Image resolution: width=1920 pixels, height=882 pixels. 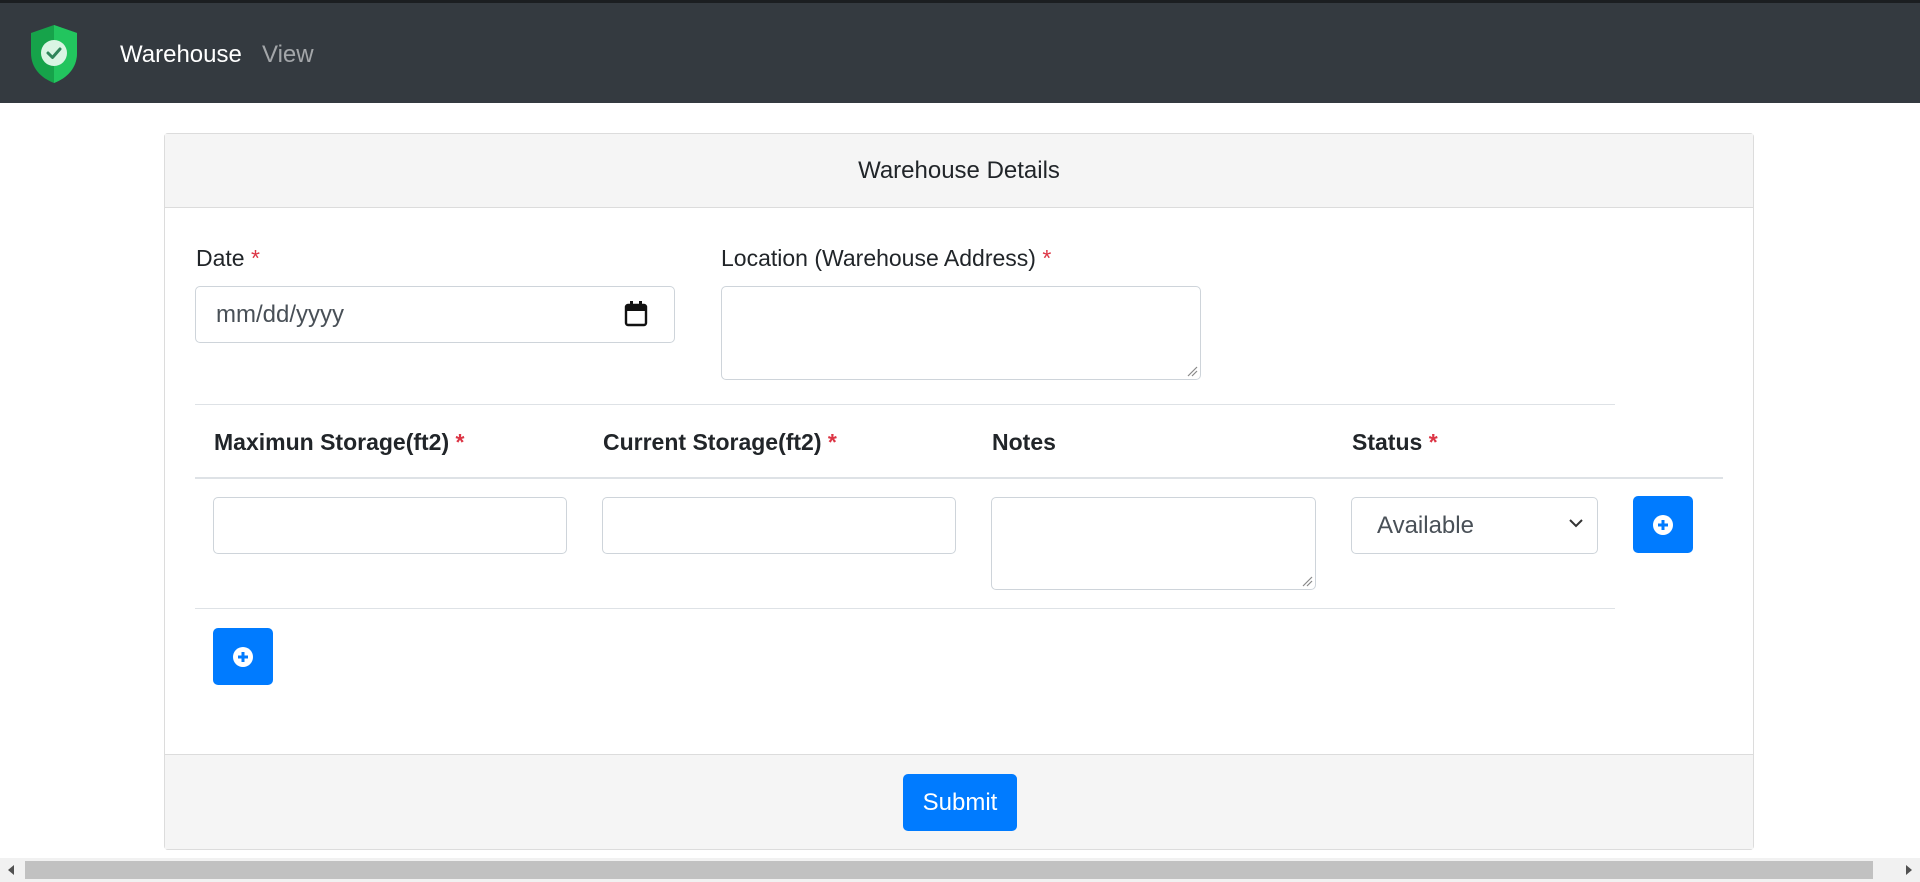 I want to click on submit-label: Submit, so click(x=960, y=802).